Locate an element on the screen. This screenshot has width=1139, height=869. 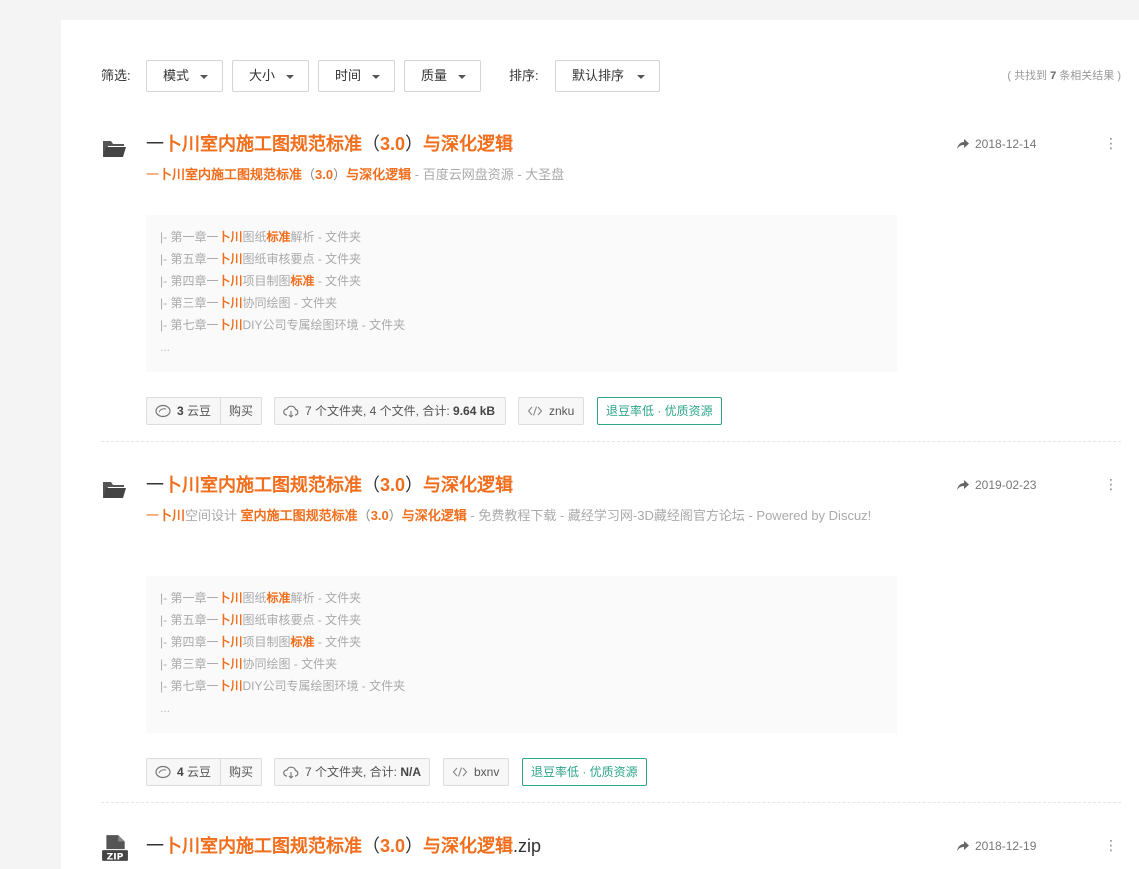
filter-quality-label: 质量 is located at coordinates (434, 75).